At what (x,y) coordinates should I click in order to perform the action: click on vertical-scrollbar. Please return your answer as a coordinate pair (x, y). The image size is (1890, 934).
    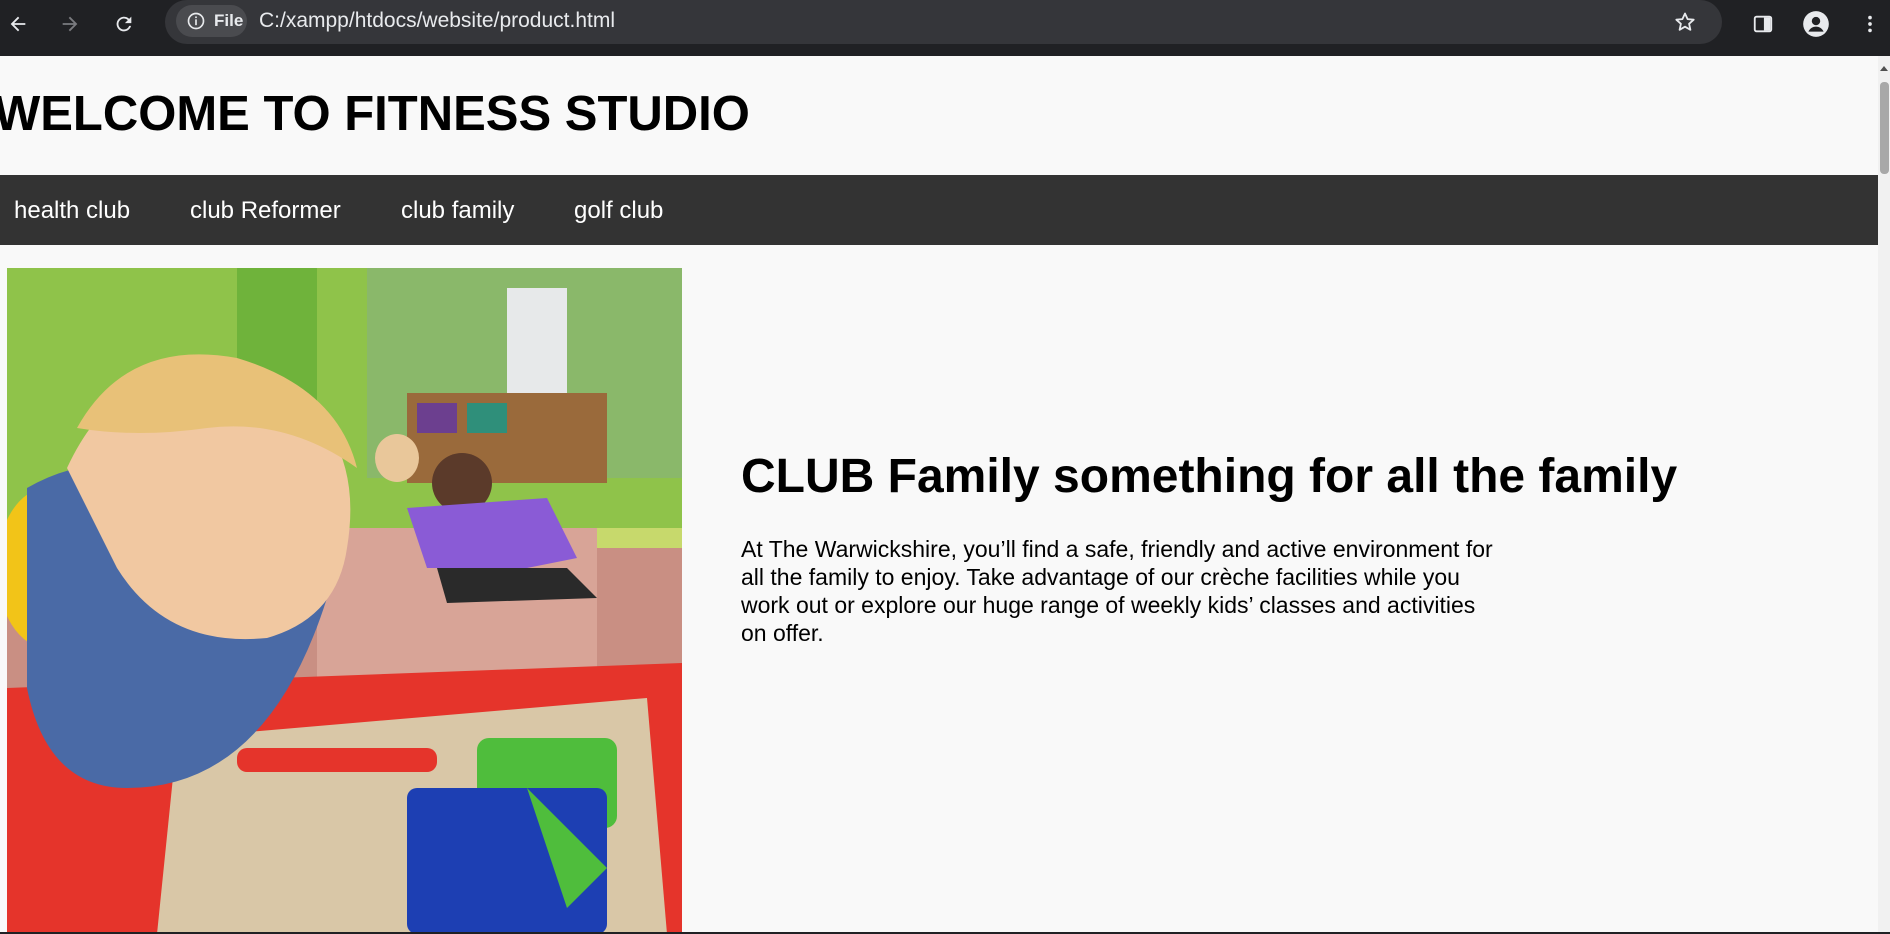
    Looking at the image, I should click on (1884, 495).